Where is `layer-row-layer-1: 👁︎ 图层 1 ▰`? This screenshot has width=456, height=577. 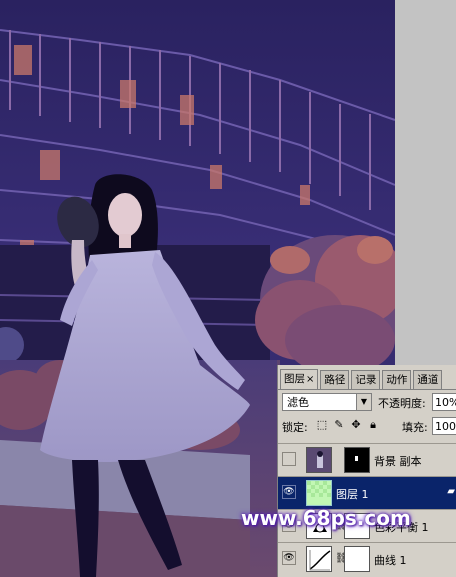
layer-row-layer-1: 👁︎ 图层 1 ▰ is located at coordinates (367, 492).